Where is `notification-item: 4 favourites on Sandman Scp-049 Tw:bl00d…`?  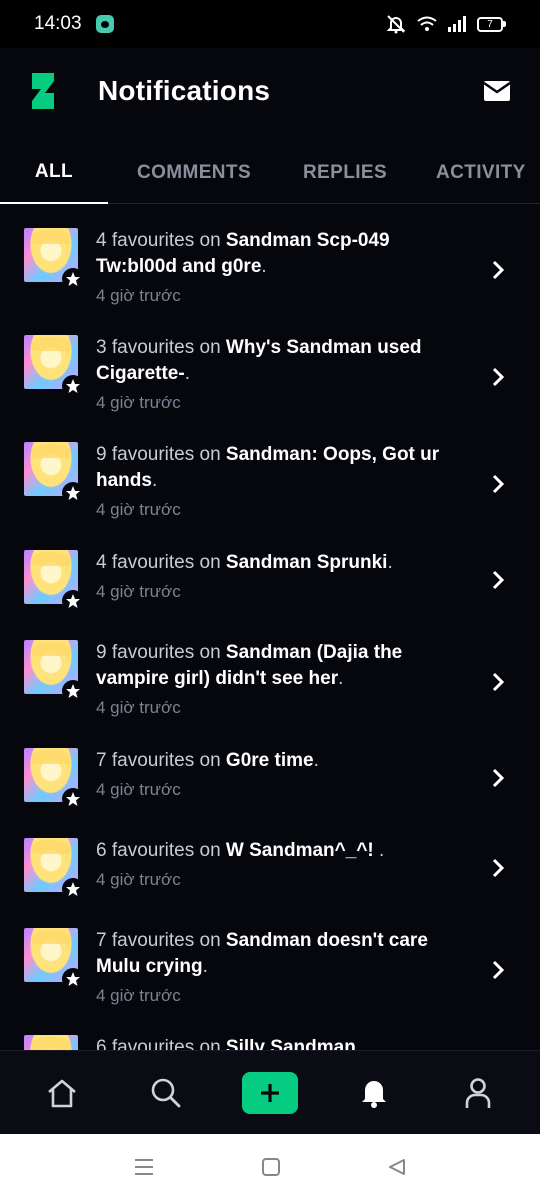 notification-item: 4 favourites on Sandman Scp-049 Tw:bl00d… is located at coordinates (270, 275).